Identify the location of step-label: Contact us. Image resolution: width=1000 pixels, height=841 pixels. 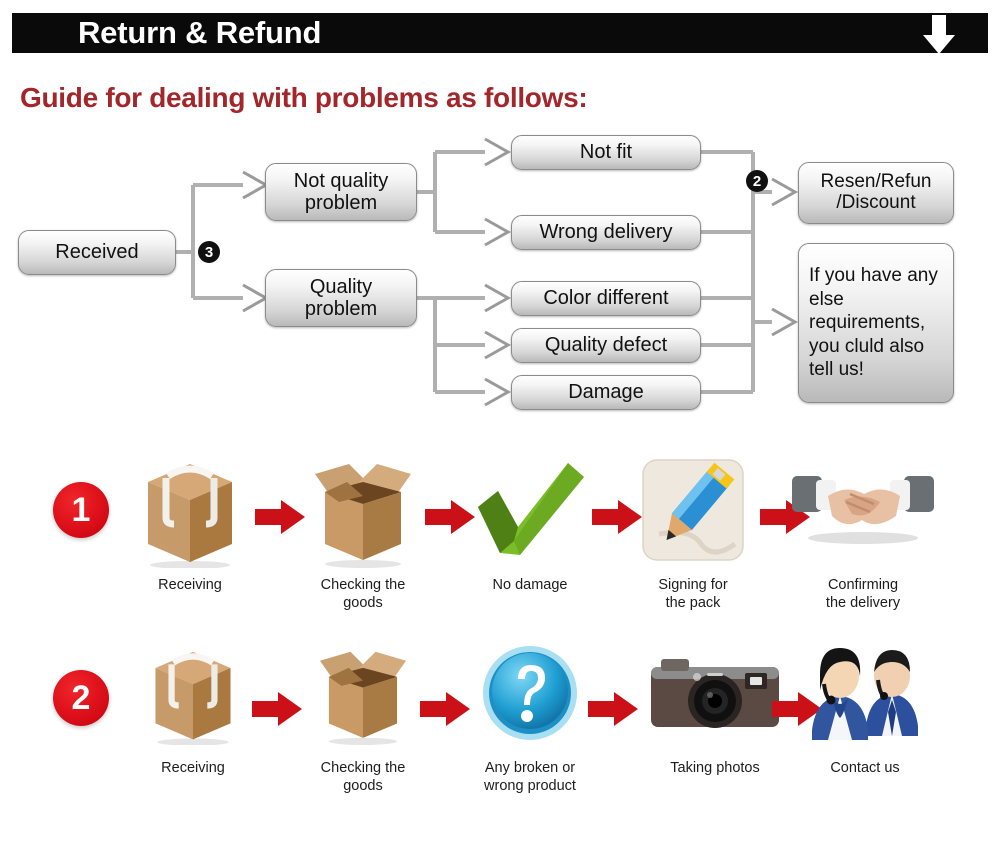
(865, 768).